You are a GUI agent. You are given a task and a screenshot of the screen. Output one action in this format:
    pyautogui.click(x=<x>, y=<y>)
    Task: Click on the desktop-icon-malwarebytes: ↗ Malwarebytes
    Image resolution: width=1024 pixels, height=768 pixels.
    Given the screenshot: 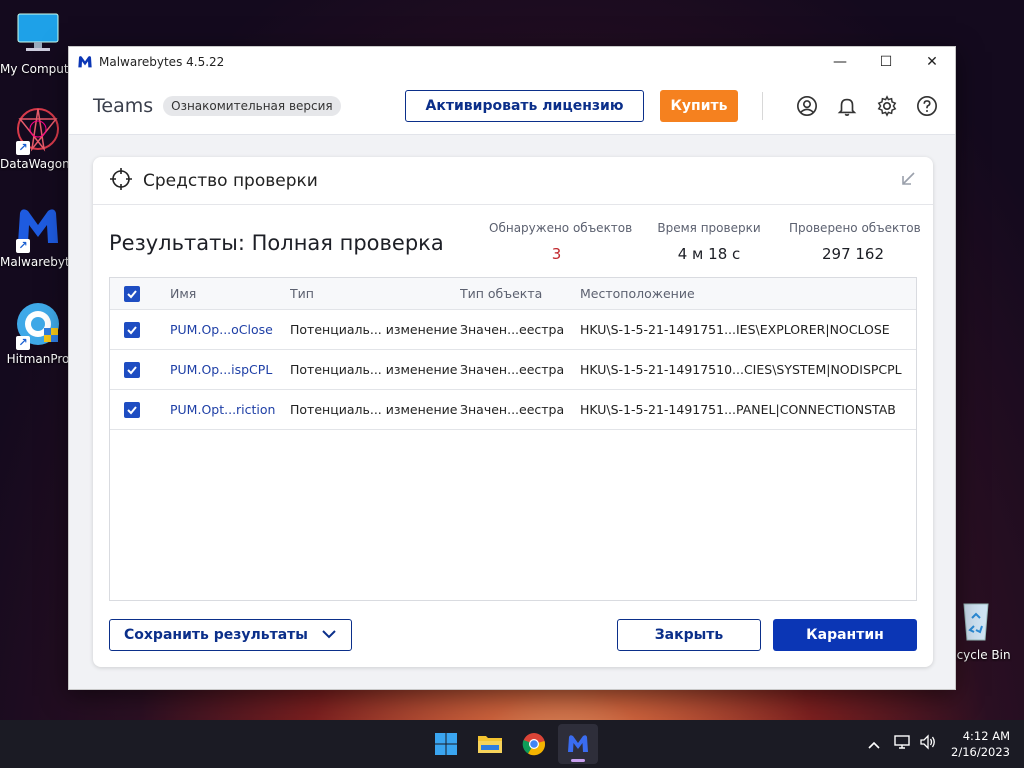 What is the action you would take?
    pyautogui.click(x=38, y=236)
    